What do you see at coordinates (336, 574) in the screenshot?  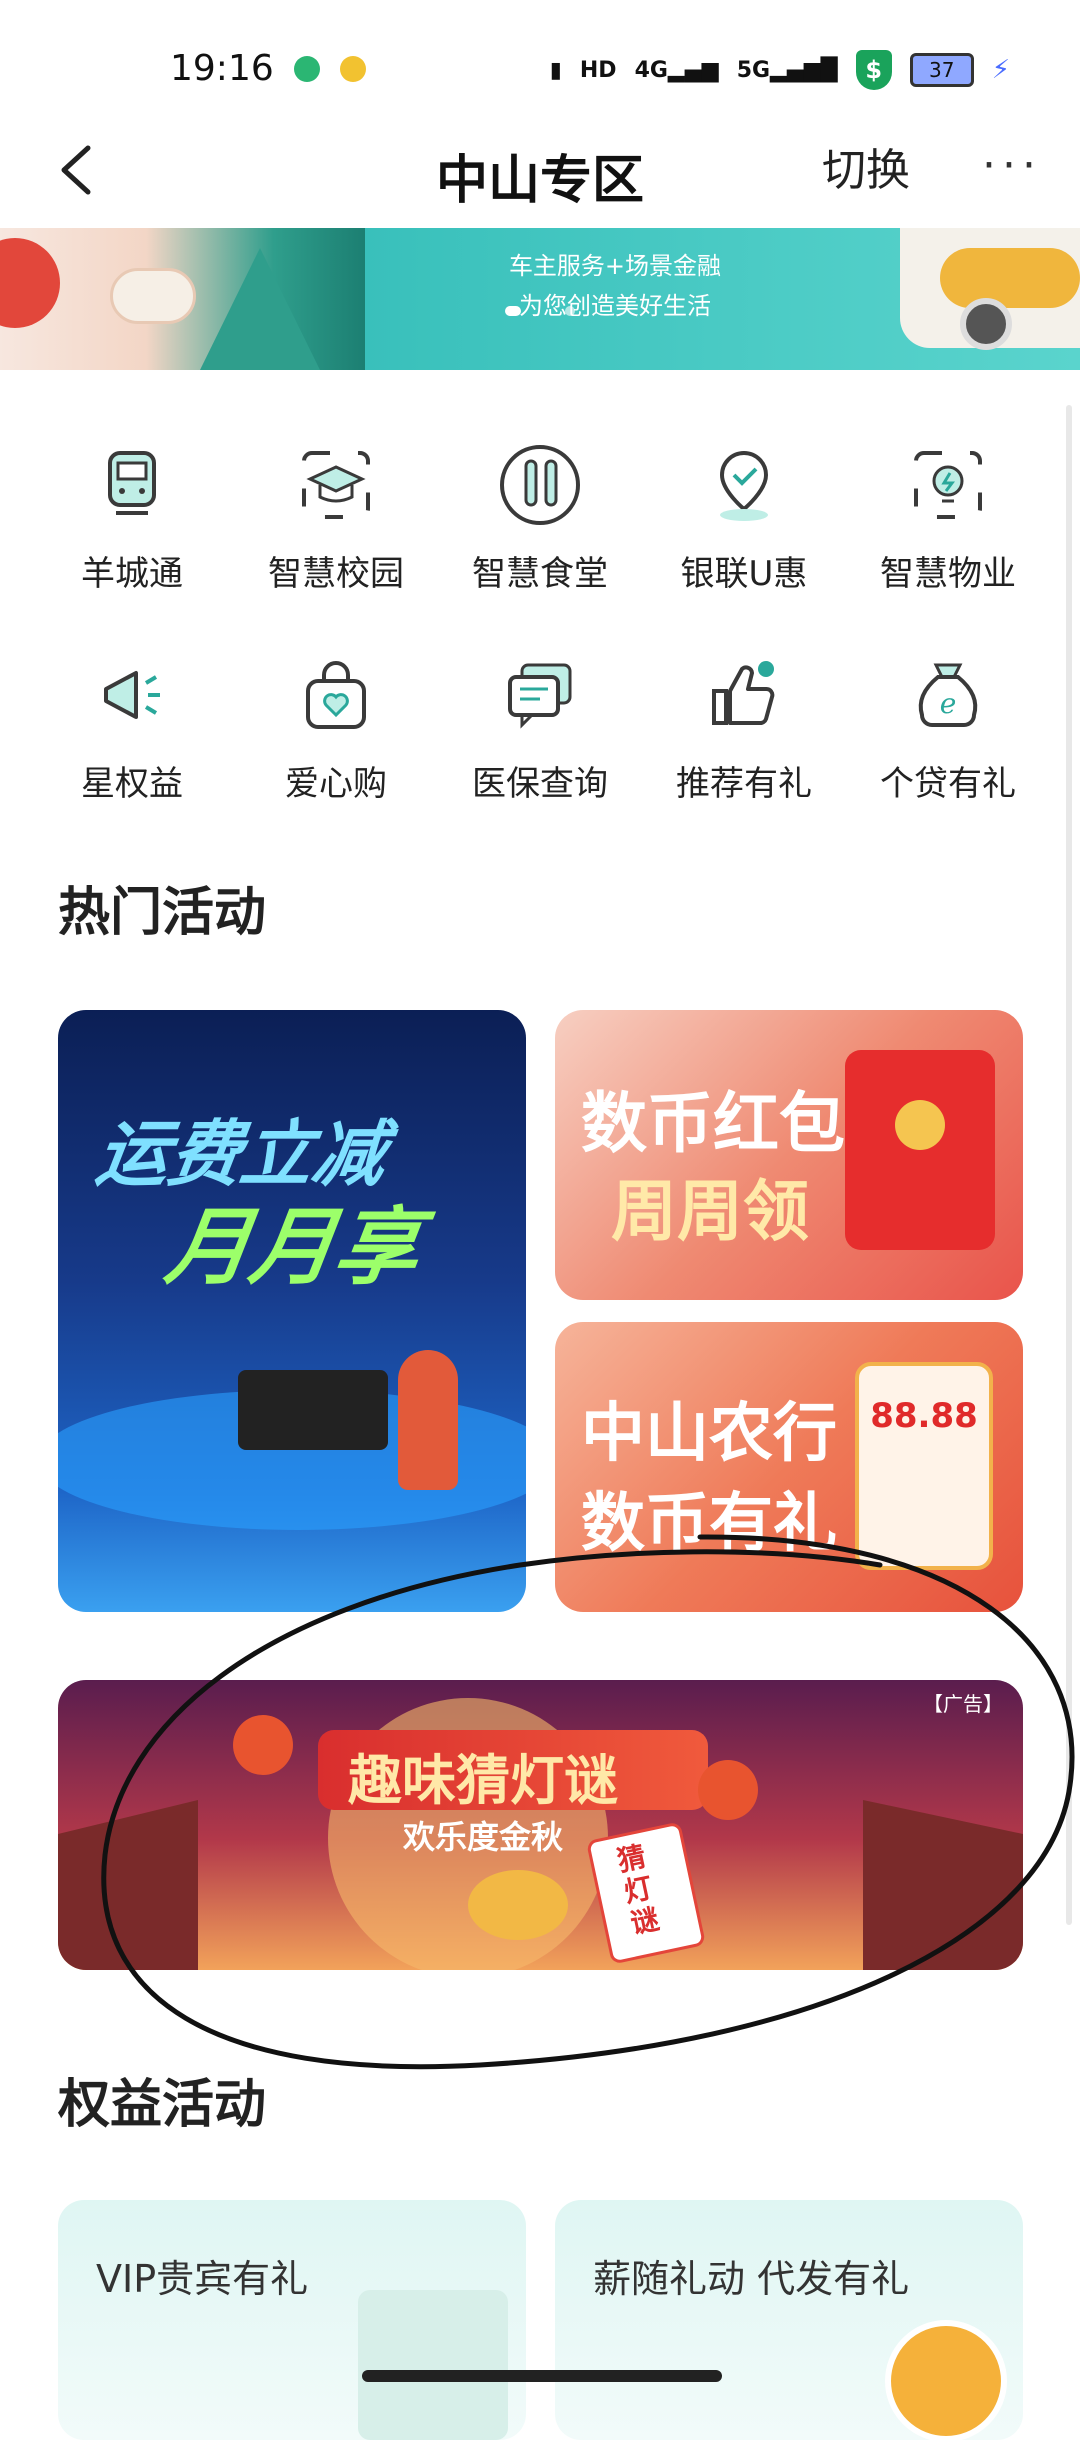 I see `service-label: 智慧校园` at bounding box center [336, 574].